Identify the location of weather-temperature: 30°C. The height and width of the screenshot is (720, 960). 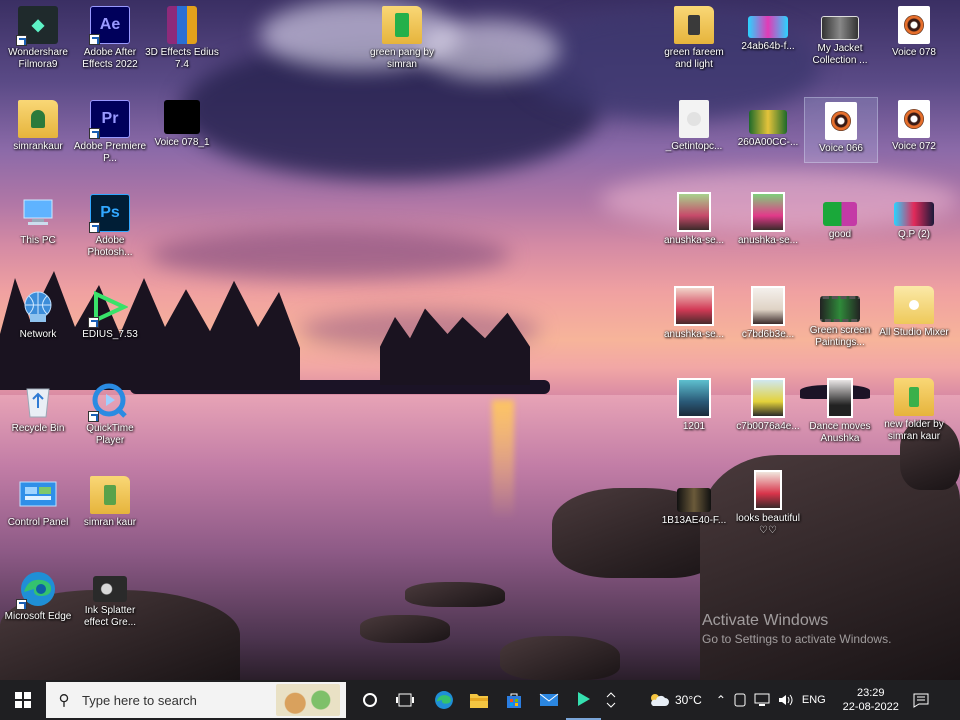
(688, 700).